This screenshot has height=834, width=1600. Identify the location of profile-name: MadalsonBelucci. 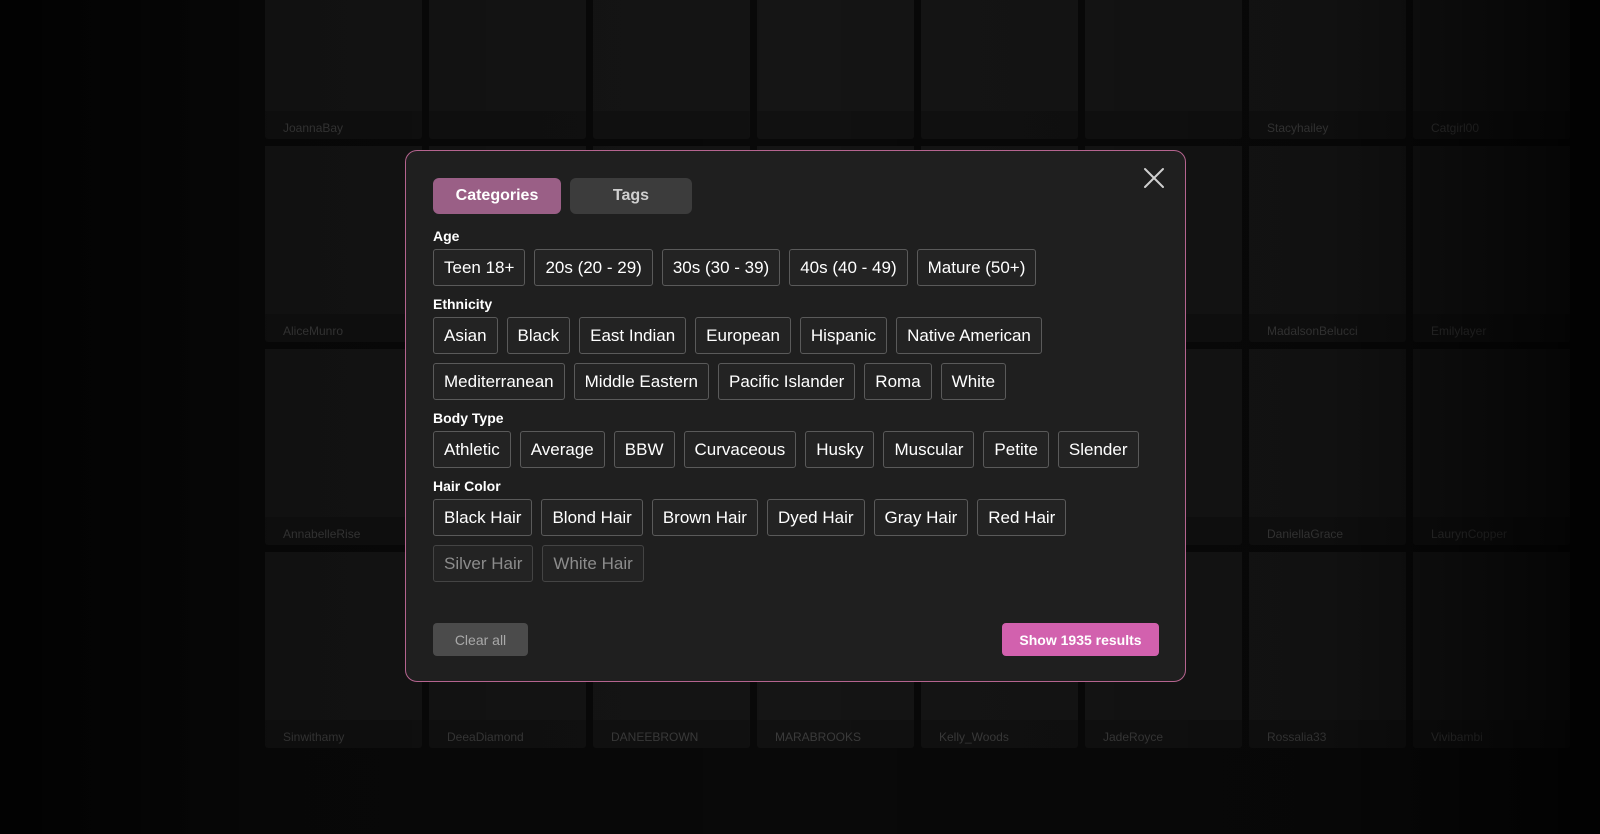
(1312, 331).